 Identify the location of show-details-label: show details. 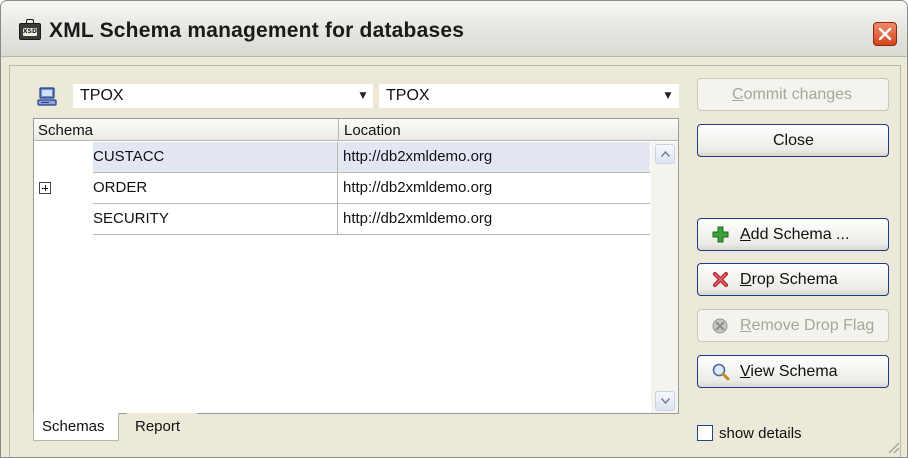
(760, 433).